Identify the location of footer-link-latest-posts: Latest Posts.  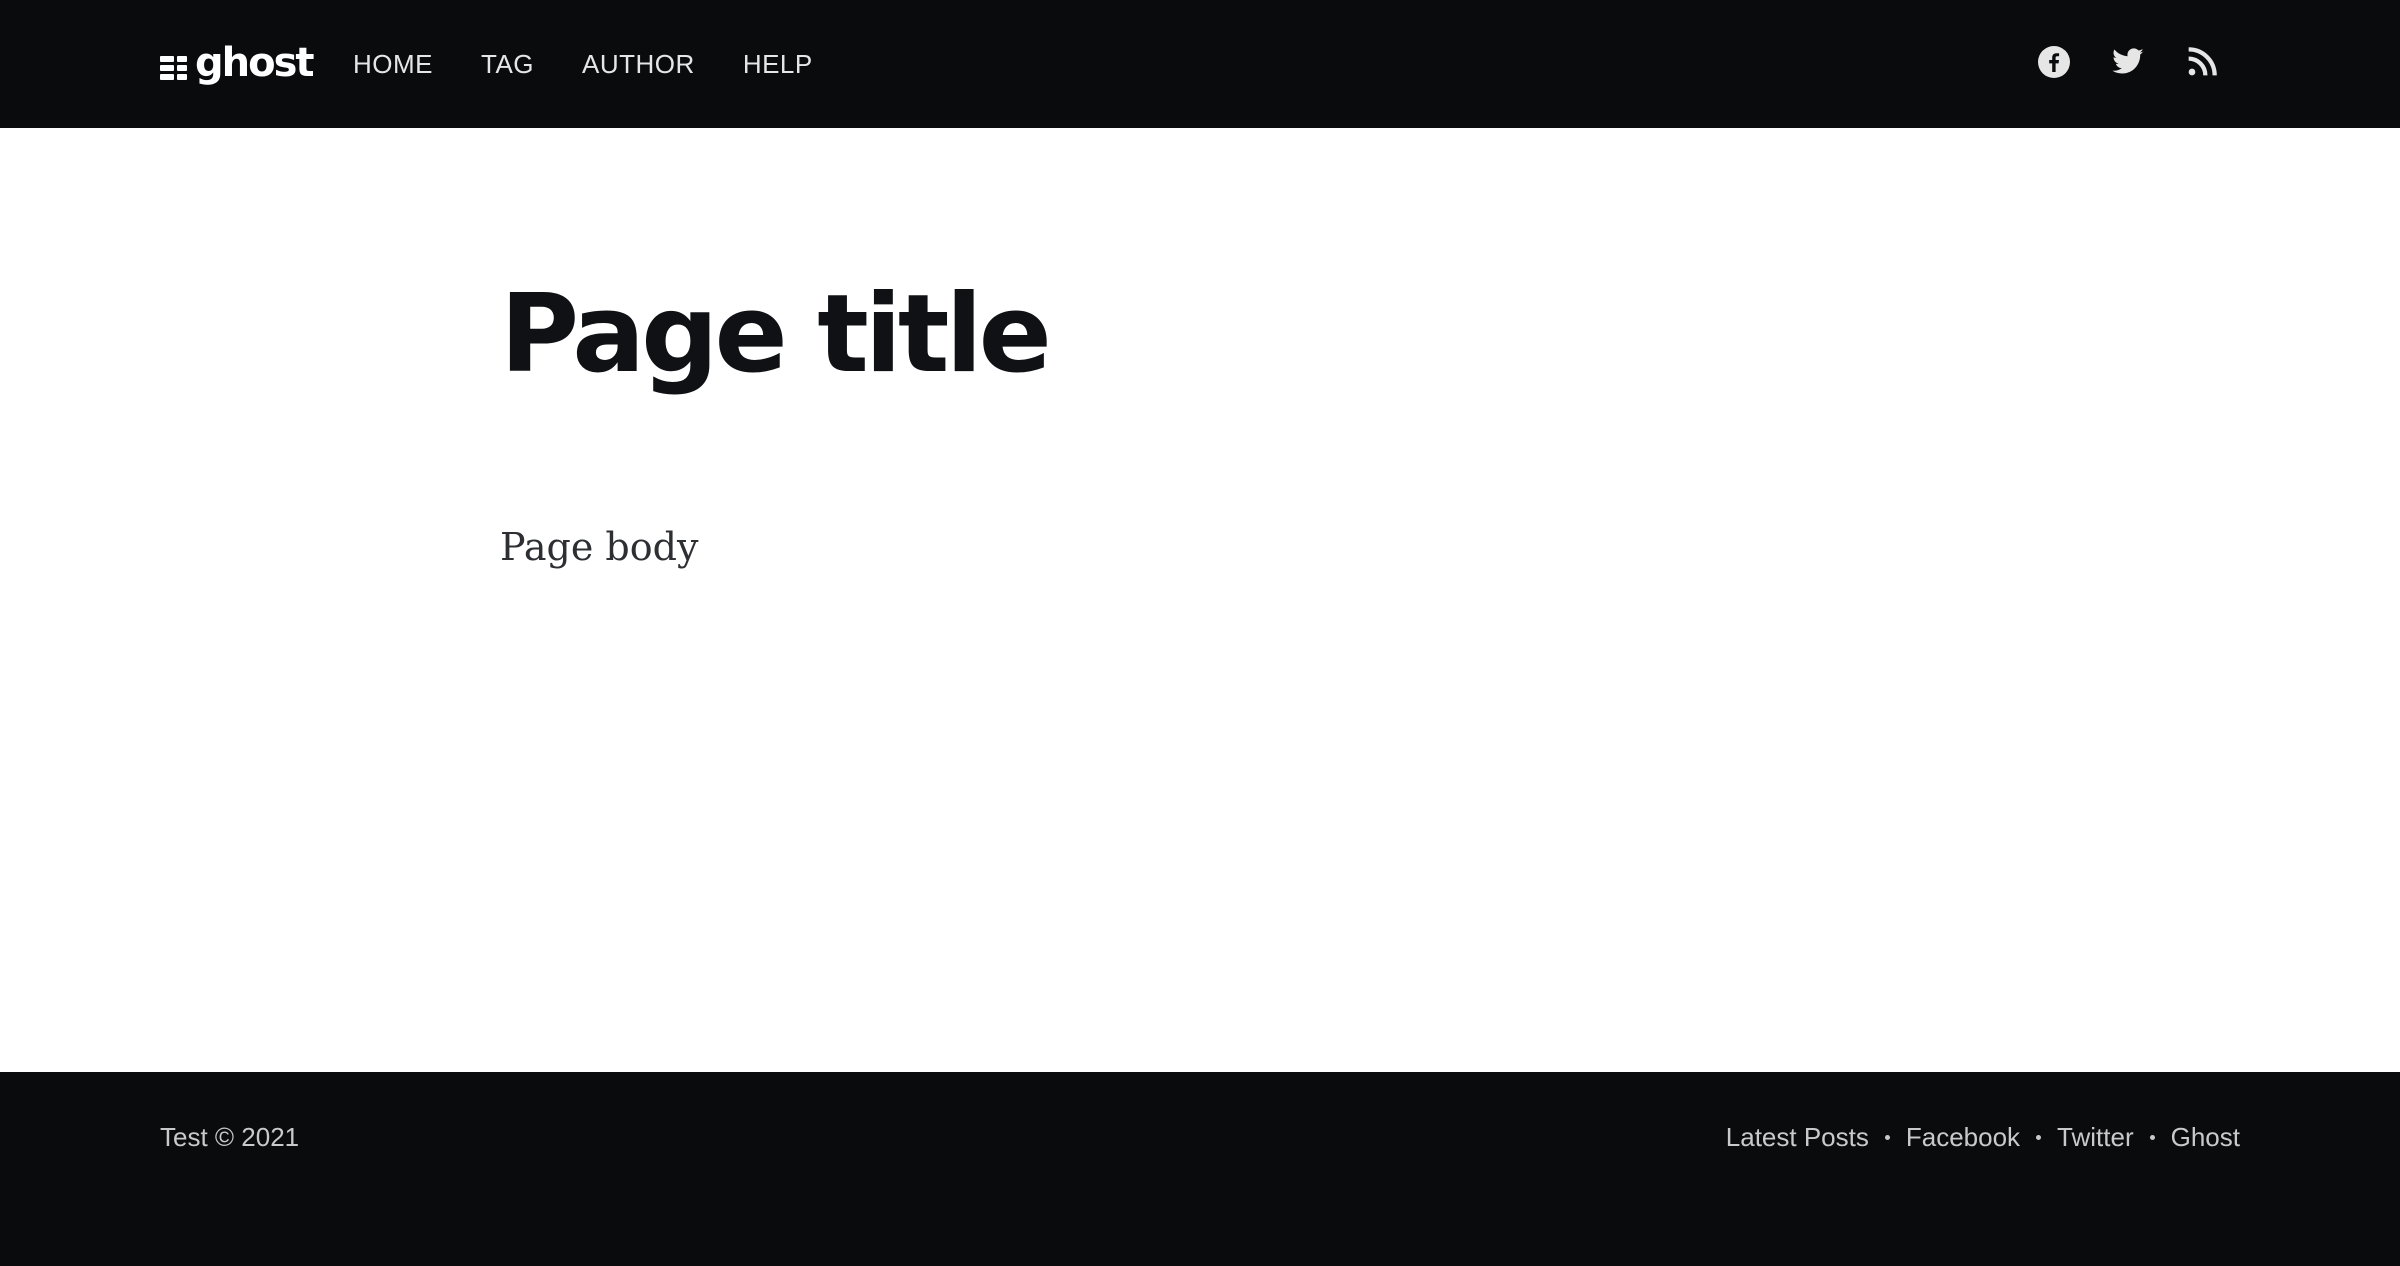
(1797, 1137).